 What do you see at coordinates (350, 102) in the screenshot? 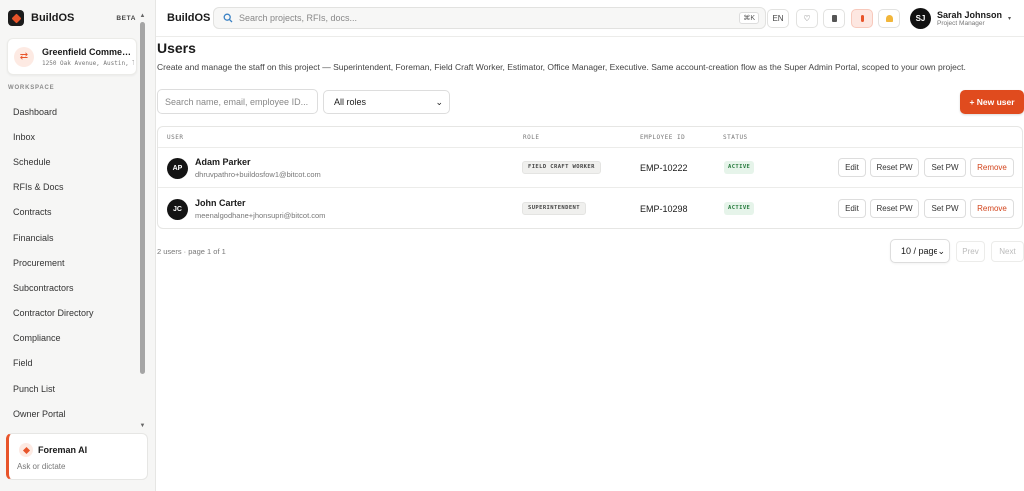
I see `role-filter-value: All roles` at bounding box center [350, 102].